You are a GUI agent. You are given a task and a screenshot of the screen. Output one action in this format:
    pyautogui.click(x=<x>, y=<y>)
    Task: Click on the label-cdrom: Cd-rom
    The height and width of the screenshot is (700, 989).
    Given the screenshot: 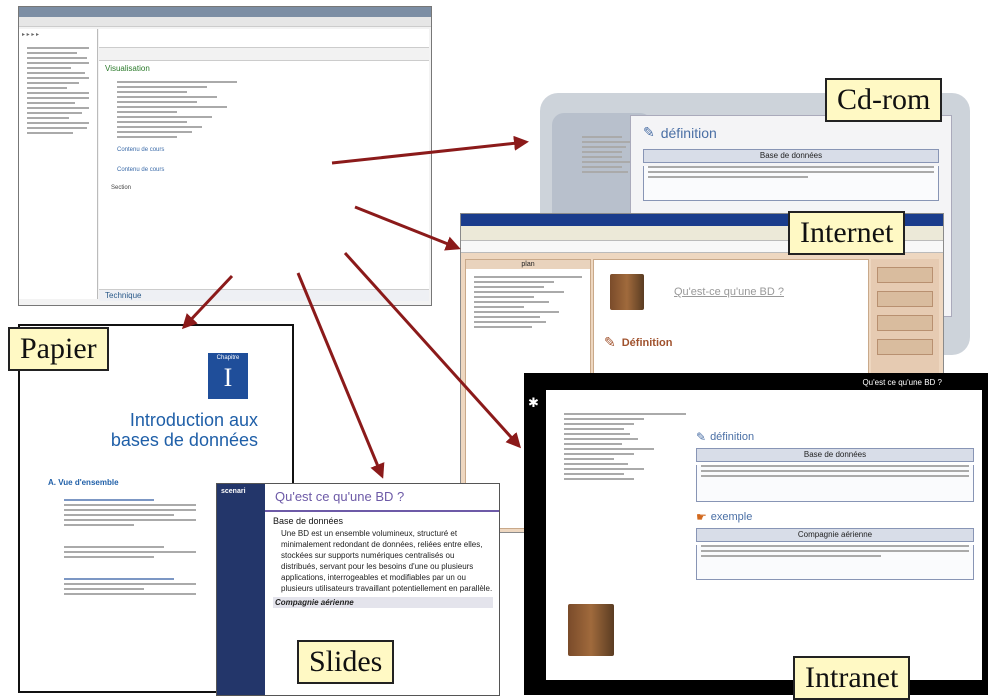 What is the action you would take?
    pyautogui.click(x=884, y=100)
    